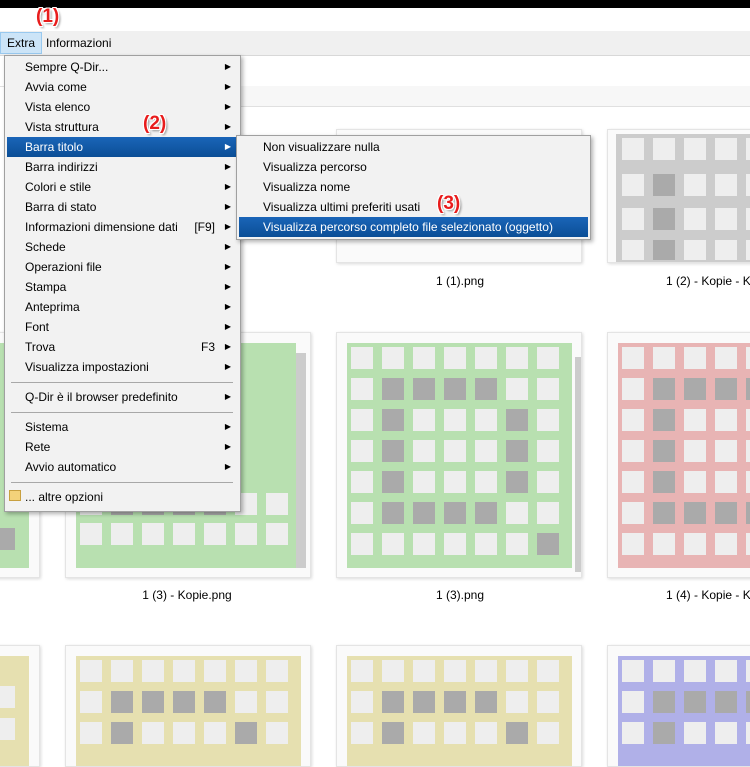 This screenshot has height=767, width=750. I want to click on menu-item-barra-indirizzi: Barra indirizzi ▶, so click(122, 167).